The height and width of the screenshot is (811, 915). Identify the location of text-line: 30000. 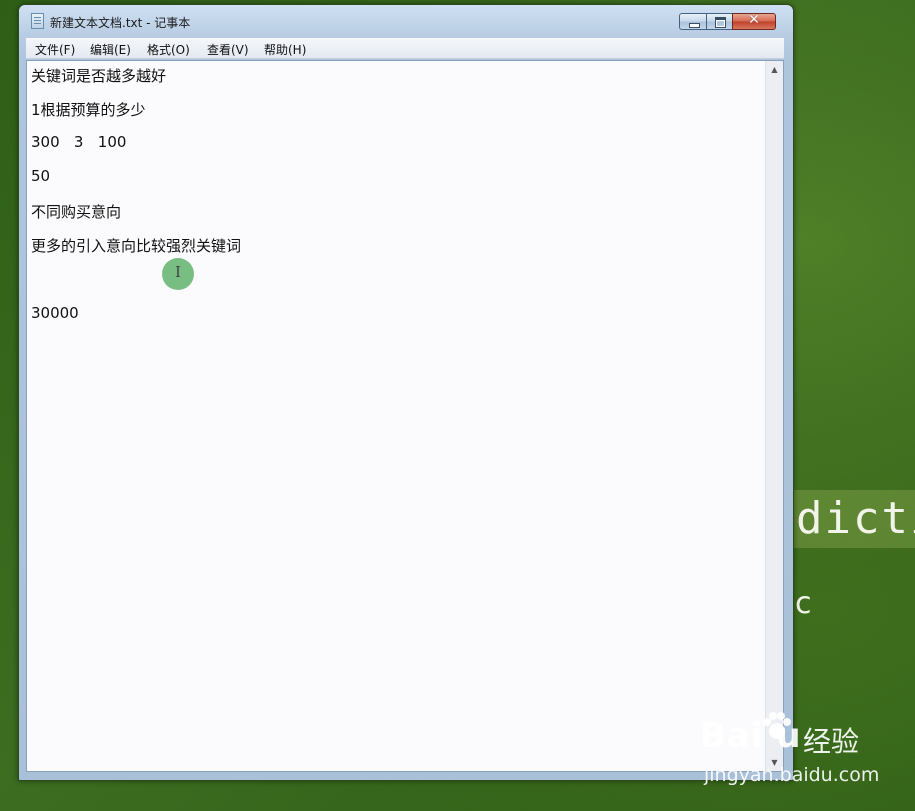
(55, 313).